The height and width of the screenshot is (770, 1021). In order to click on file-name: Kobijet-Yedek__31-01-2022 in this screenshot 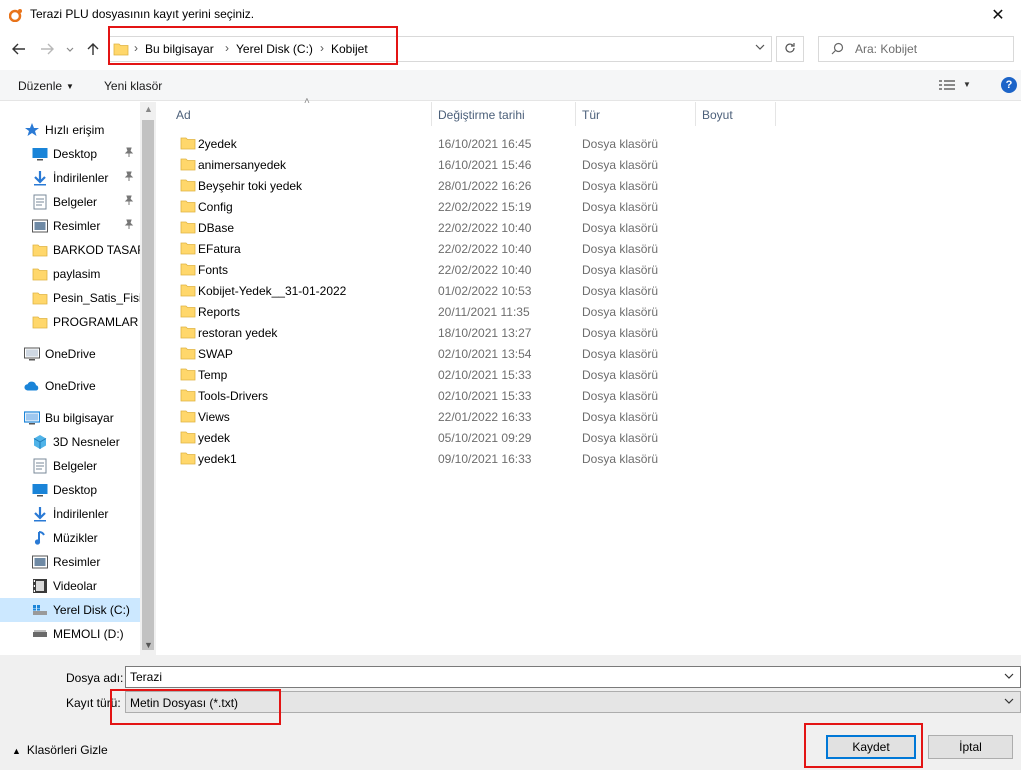, I will do `click(272, 291)`.